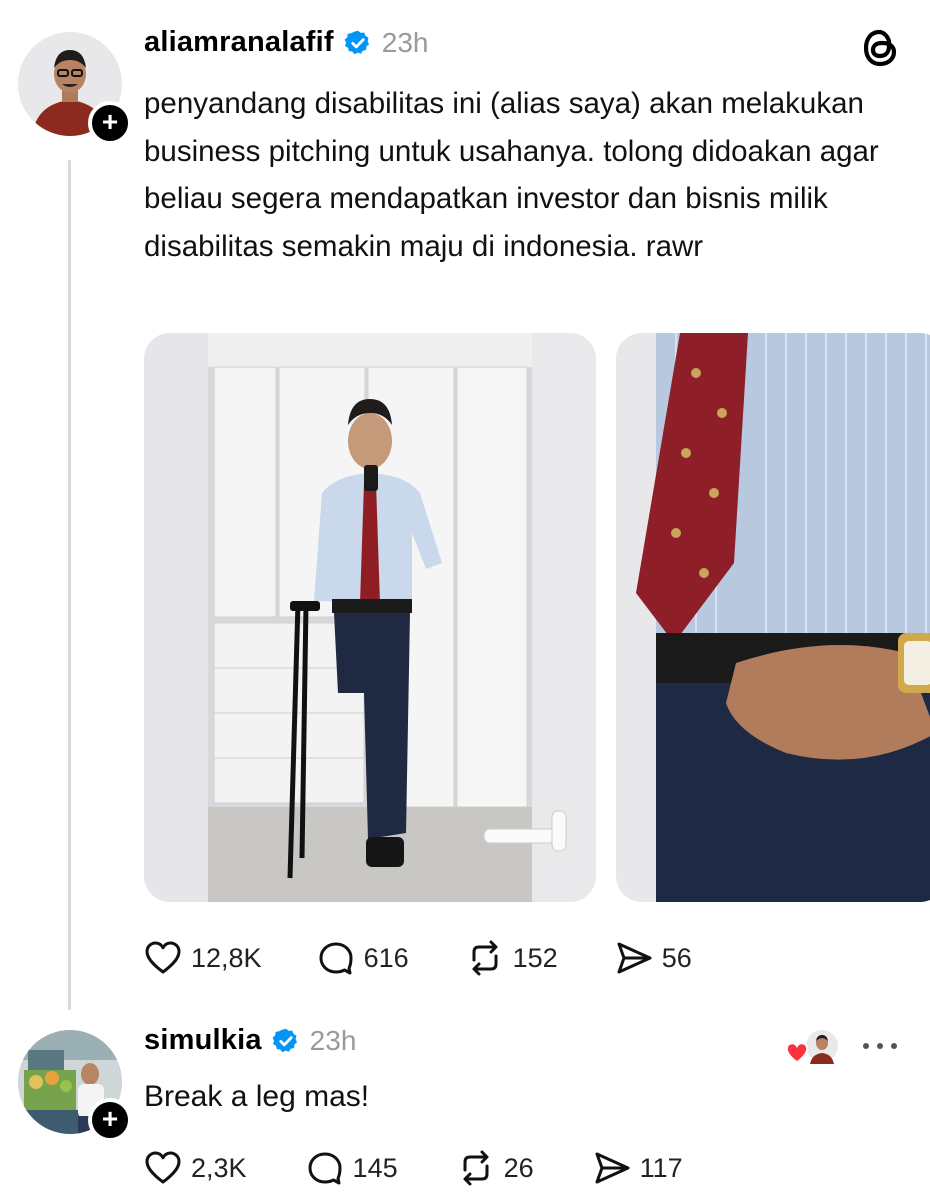 The image size is (930, 1200). Describe the element at coordinates (405, 42) in the screenshot. I see `post-timestamp: 23h` at that location.